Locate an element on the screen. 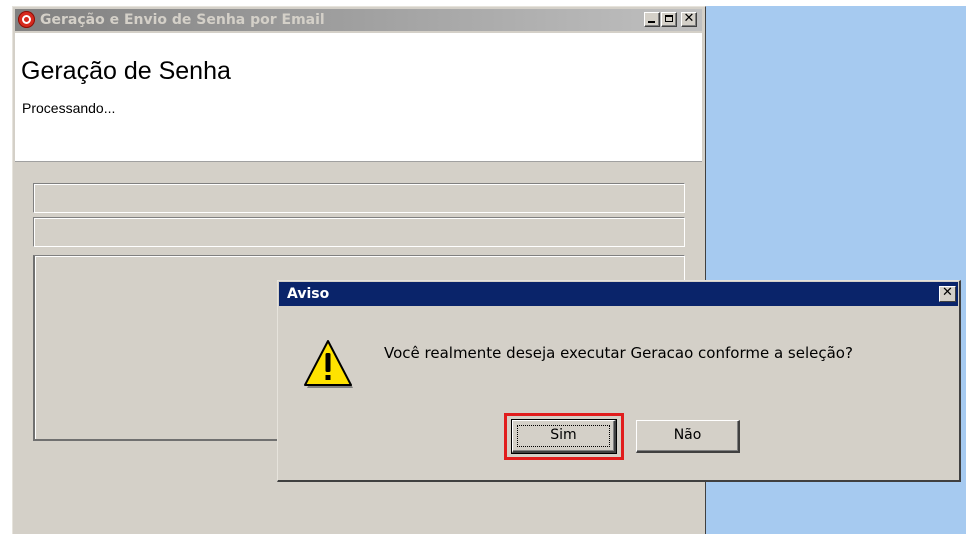  yes-button: Sim is located at coordinates (564, 436).